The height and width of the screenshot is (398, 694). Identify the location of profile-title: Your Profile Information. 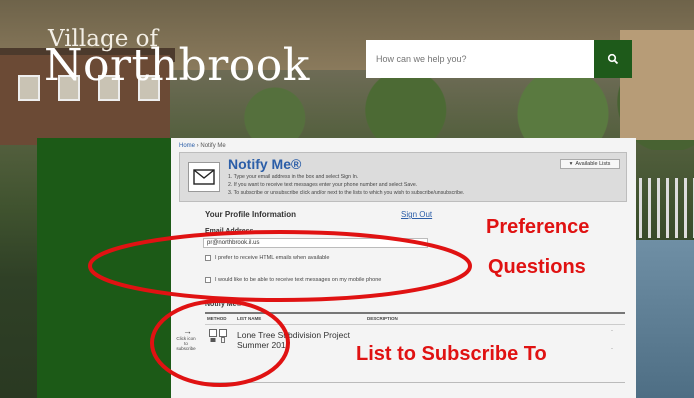
(250, 214).